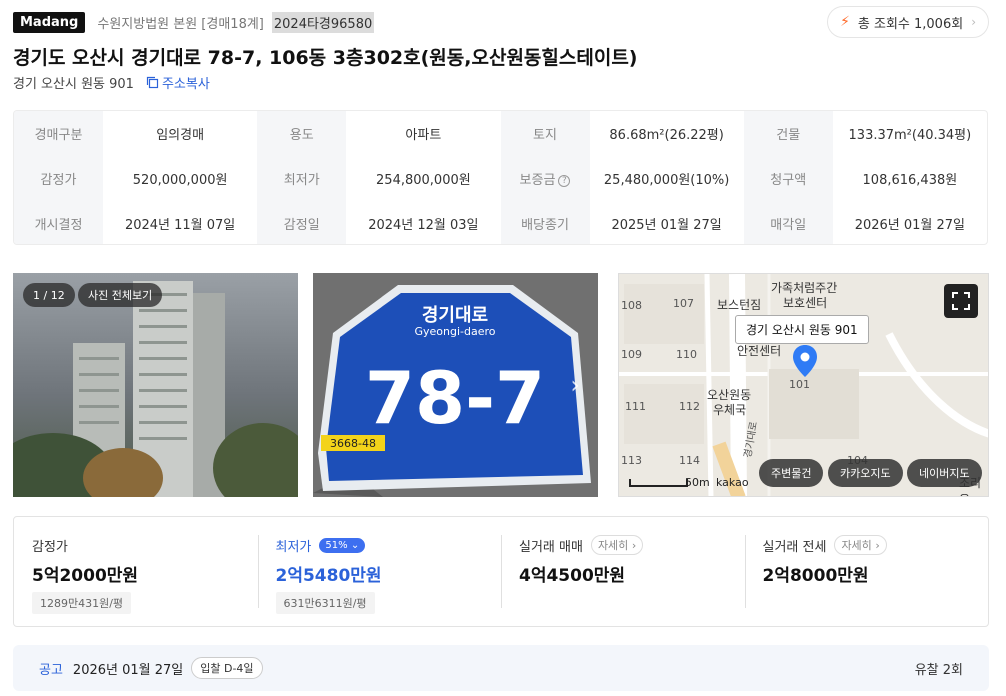 The image size is (1006, 696). What do you see at coordinates (697, 482) in the screenshot?
I see `map-scale-label: 50m` at bounding box center [697, 482].